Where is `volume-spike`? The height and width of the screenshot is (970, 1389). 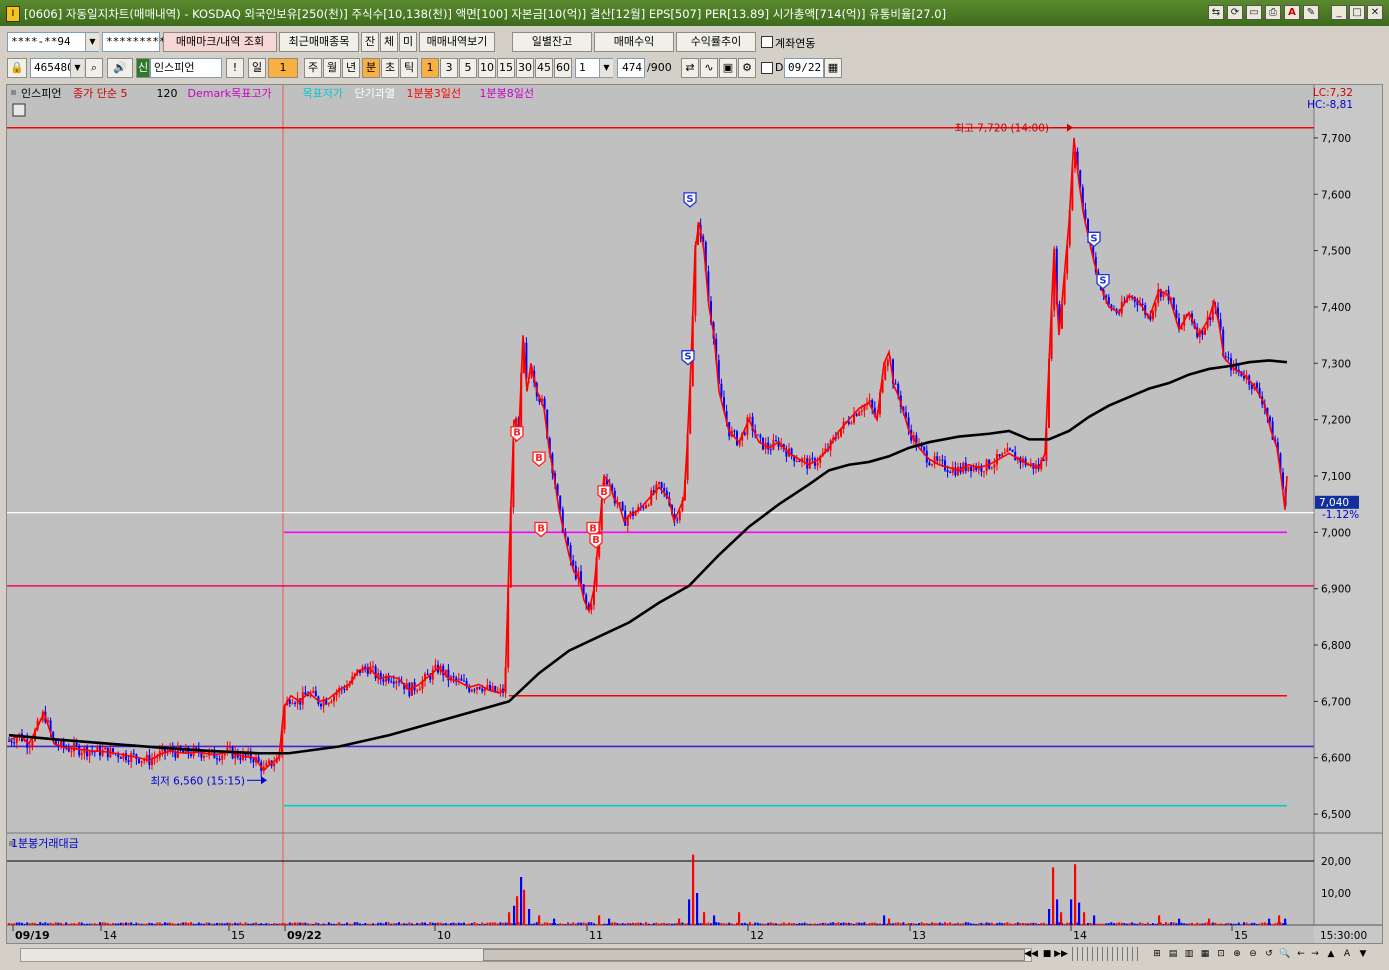 volume-spike is located at coordinates (554, 921).